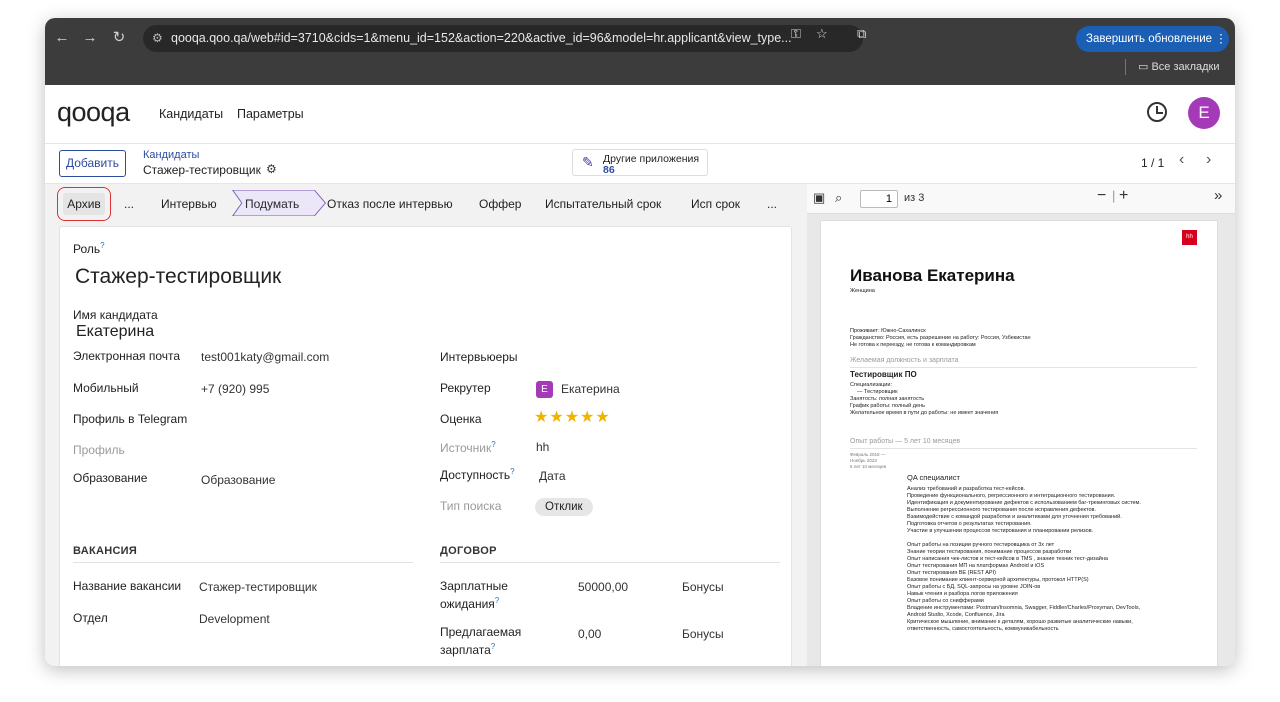 The image size is (1280, 702). What do you see at coordinates (819, 198) in the screenshot?
I see `sidebar-toggle-icon: ▣` at bounding box center [819, 198].